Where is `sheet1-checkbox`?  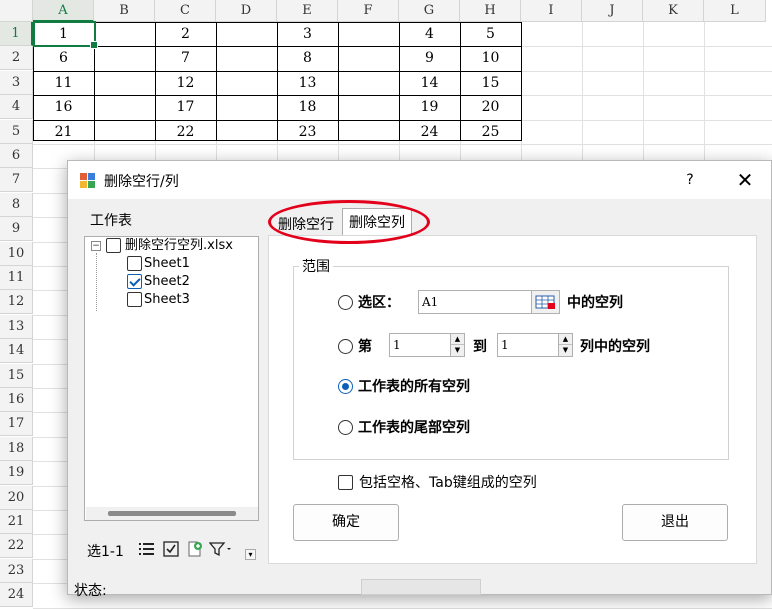
sheet1-checkbox is located at coordinates (134, 263).